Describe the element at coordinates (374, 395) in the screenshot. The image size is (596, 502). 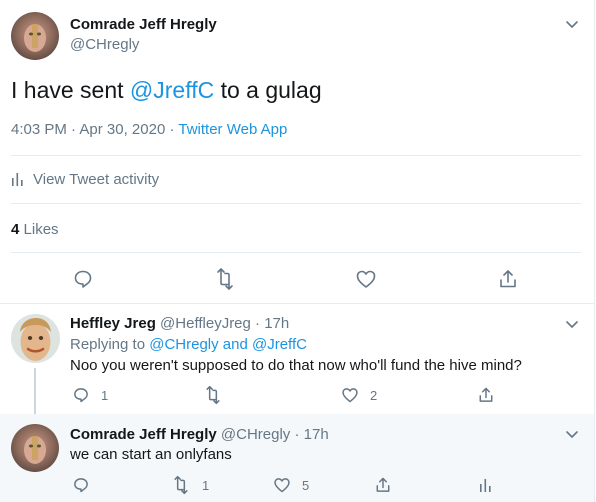
I see `like-count: 2` at that location.